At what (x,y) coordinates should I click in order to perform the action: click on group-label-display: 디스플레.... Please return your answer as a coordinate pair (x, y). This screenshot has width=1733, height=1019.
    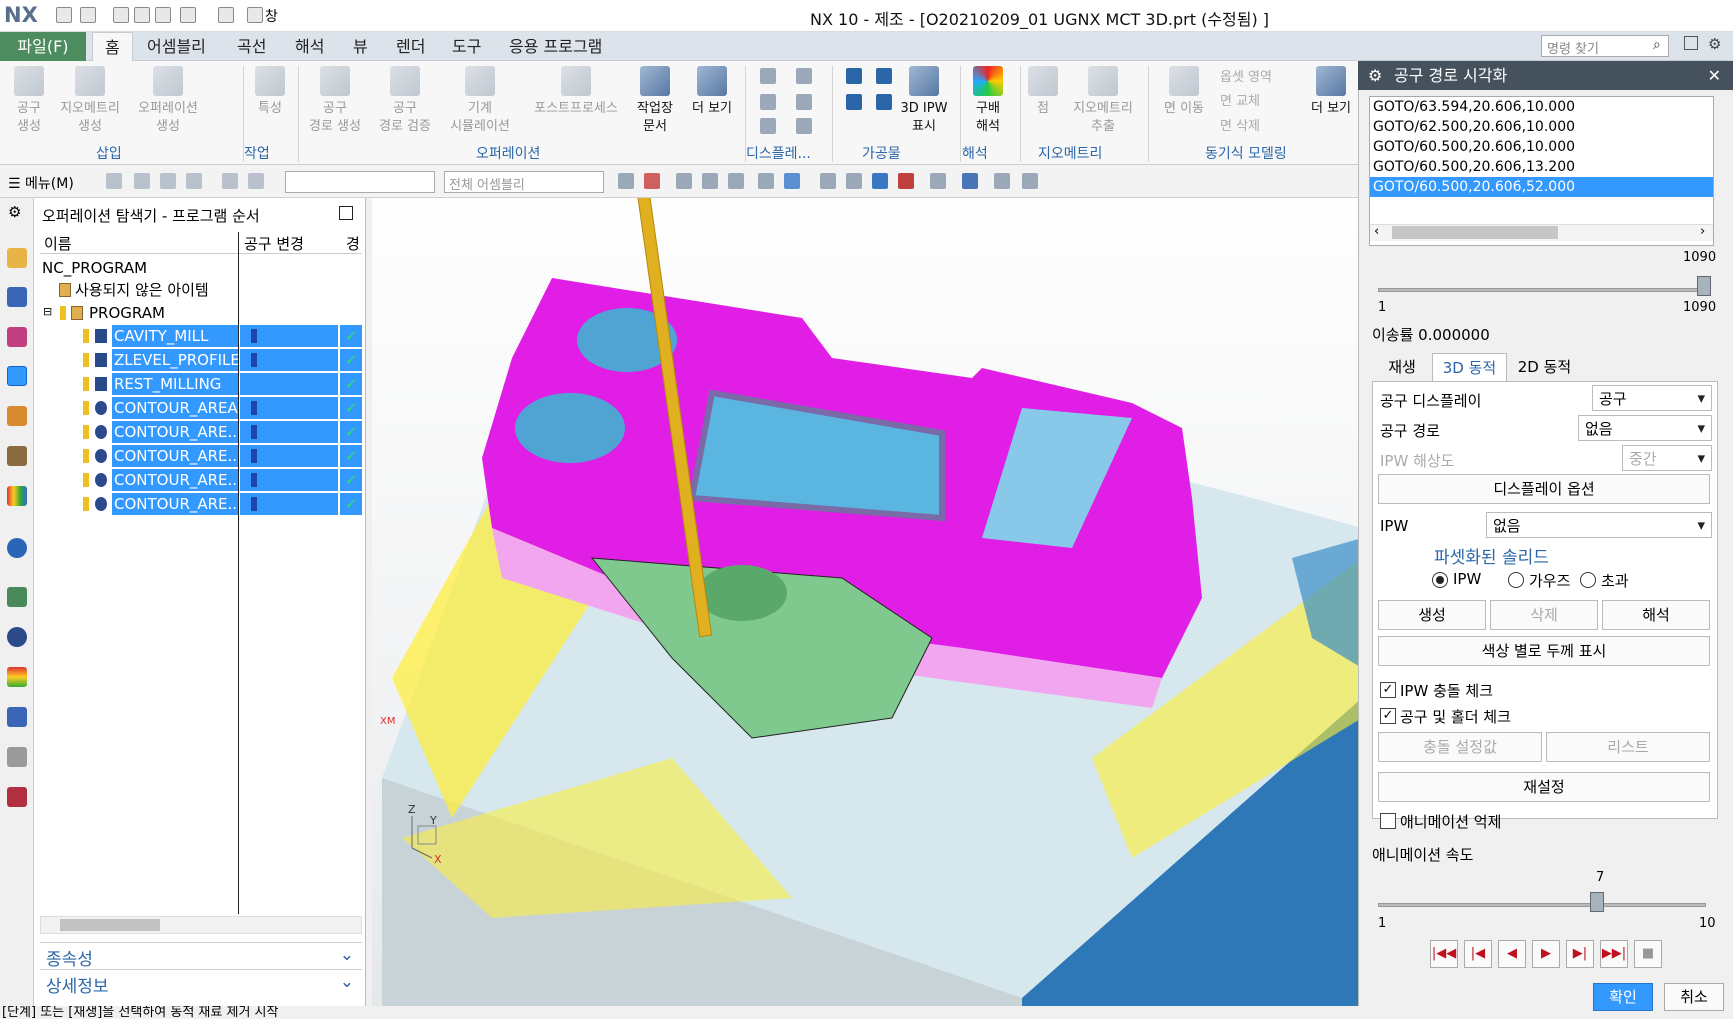
    Looking at the image, I should click on (778, 153).